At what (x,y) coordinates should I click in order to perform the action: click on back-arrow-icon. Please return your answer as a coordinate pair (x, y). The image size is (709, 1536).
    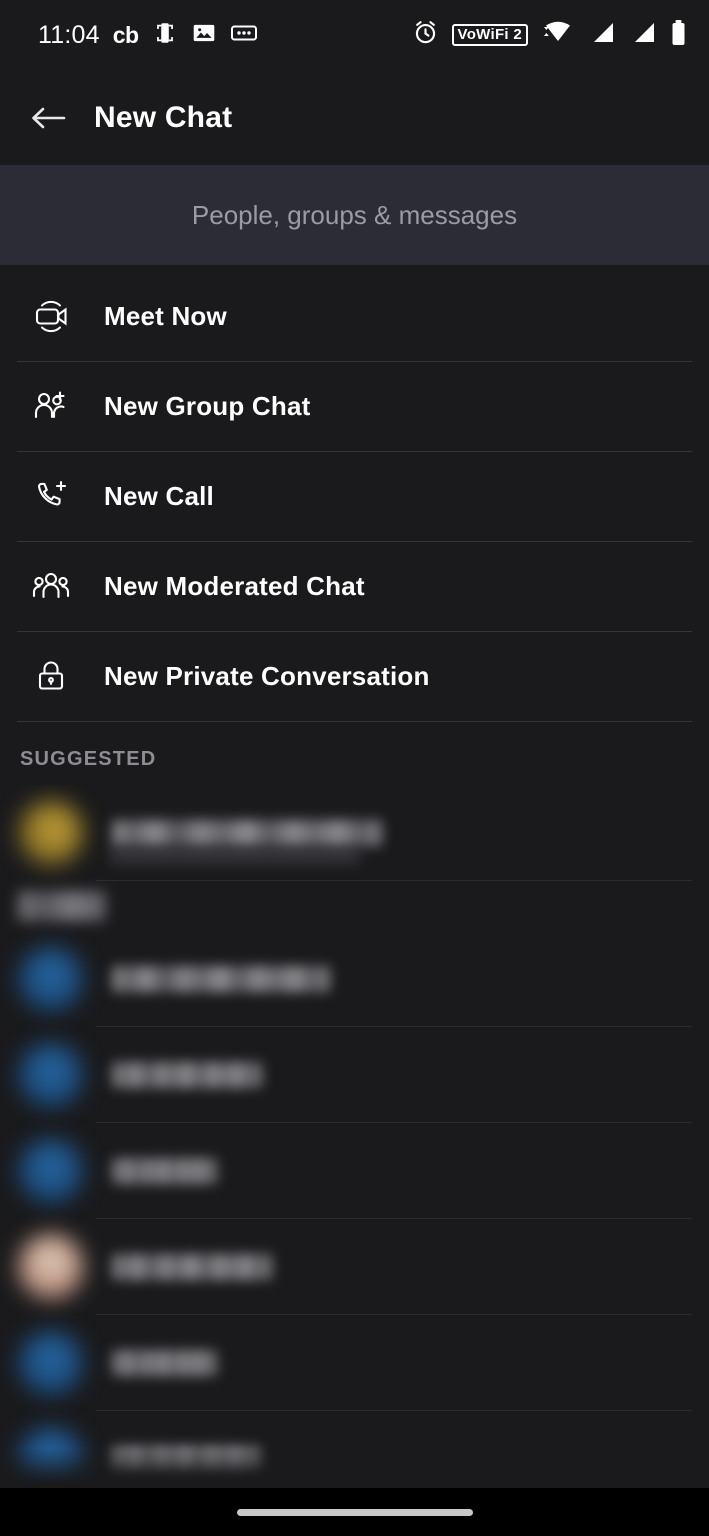
    Looking at the image, I should click on (49, 117).